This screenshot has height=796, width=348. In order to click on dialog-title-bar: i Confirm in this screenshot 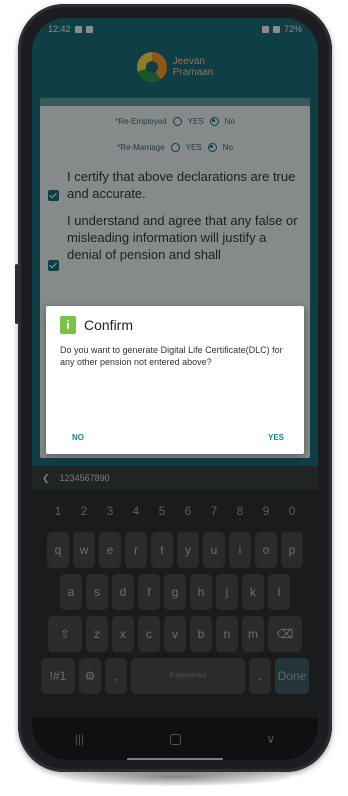, I will do `click(175, 322)`.